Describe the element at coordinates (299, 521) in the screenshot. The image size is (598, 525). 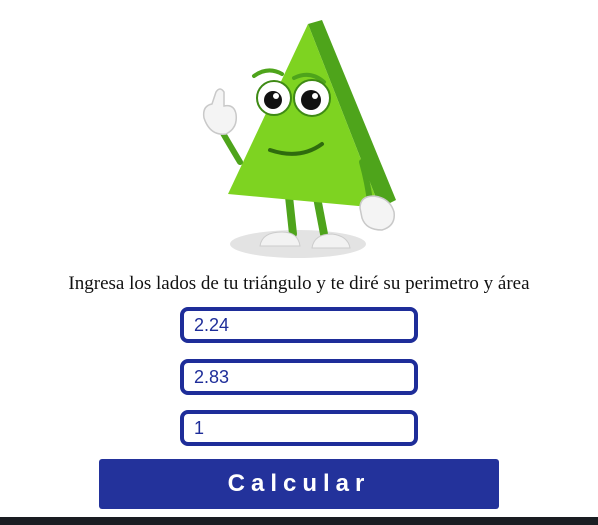
I see `bottom-bar` at that location.